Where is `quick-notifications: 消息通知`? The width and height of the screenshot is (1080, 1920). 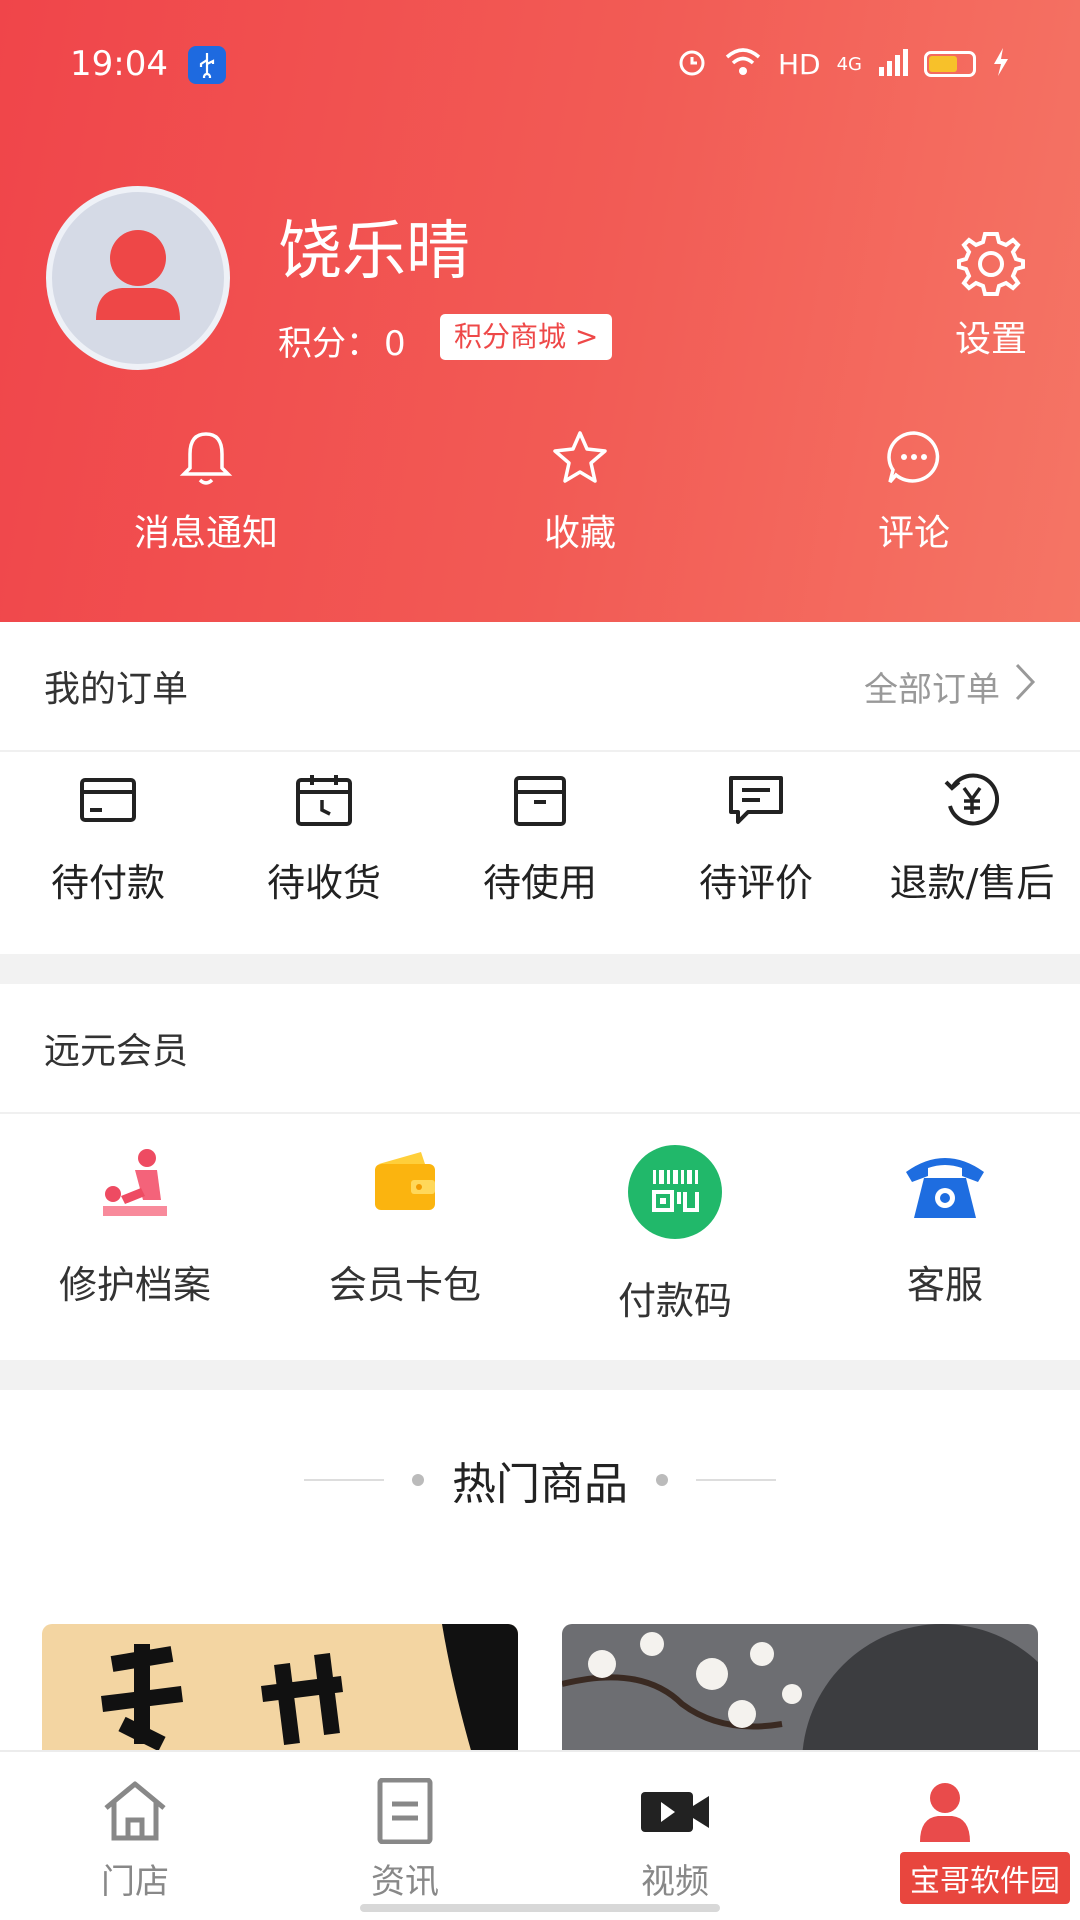 quick-notifications: 消息通知 is located at coordinates (206, 492).